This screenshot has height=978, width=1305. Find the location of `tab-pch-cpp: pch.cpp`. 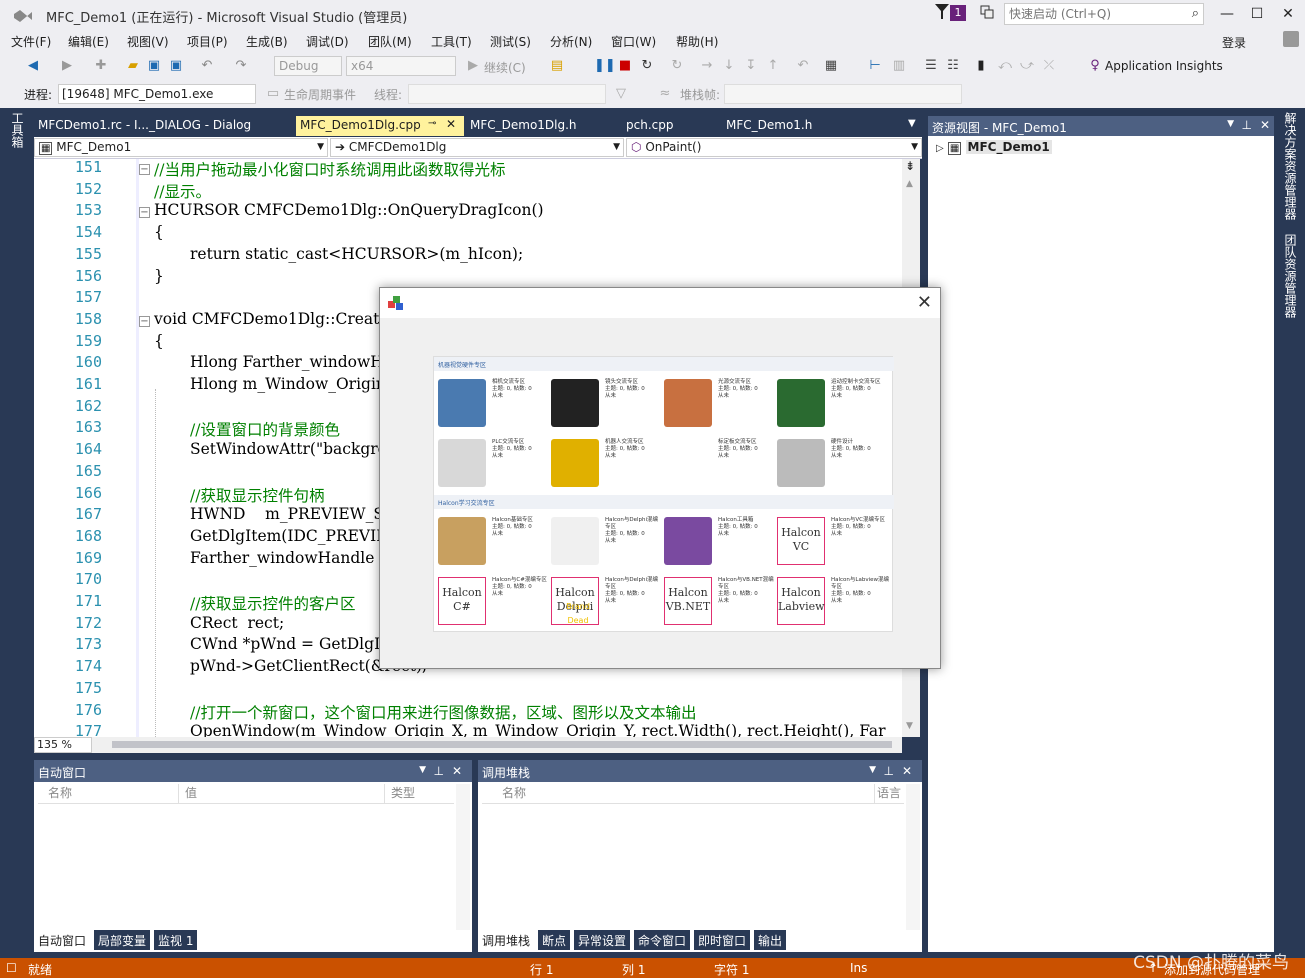

tab-pch-cpp: pch.cpp is located at coordinates (667, 126).